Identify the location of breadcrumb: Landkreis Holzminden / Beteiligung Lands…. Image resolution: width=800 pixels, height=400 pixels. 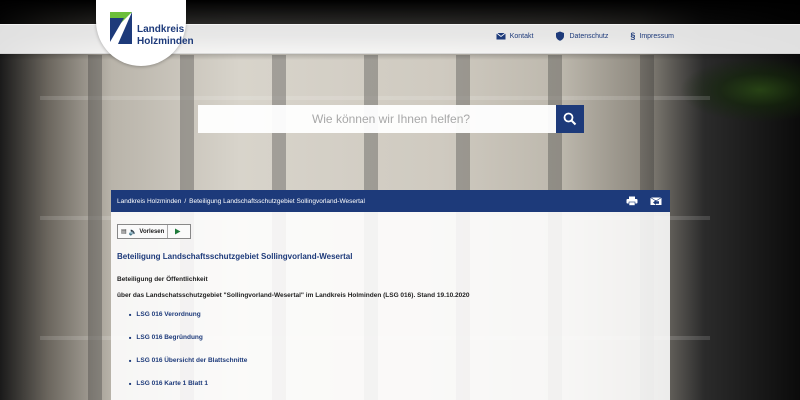
(371, 201).